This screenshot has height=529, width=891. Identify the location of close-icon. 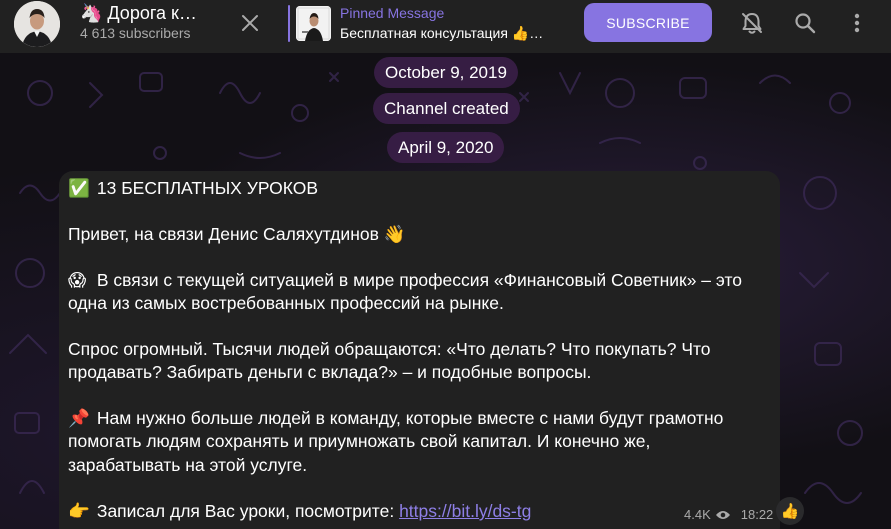
(250, 23).